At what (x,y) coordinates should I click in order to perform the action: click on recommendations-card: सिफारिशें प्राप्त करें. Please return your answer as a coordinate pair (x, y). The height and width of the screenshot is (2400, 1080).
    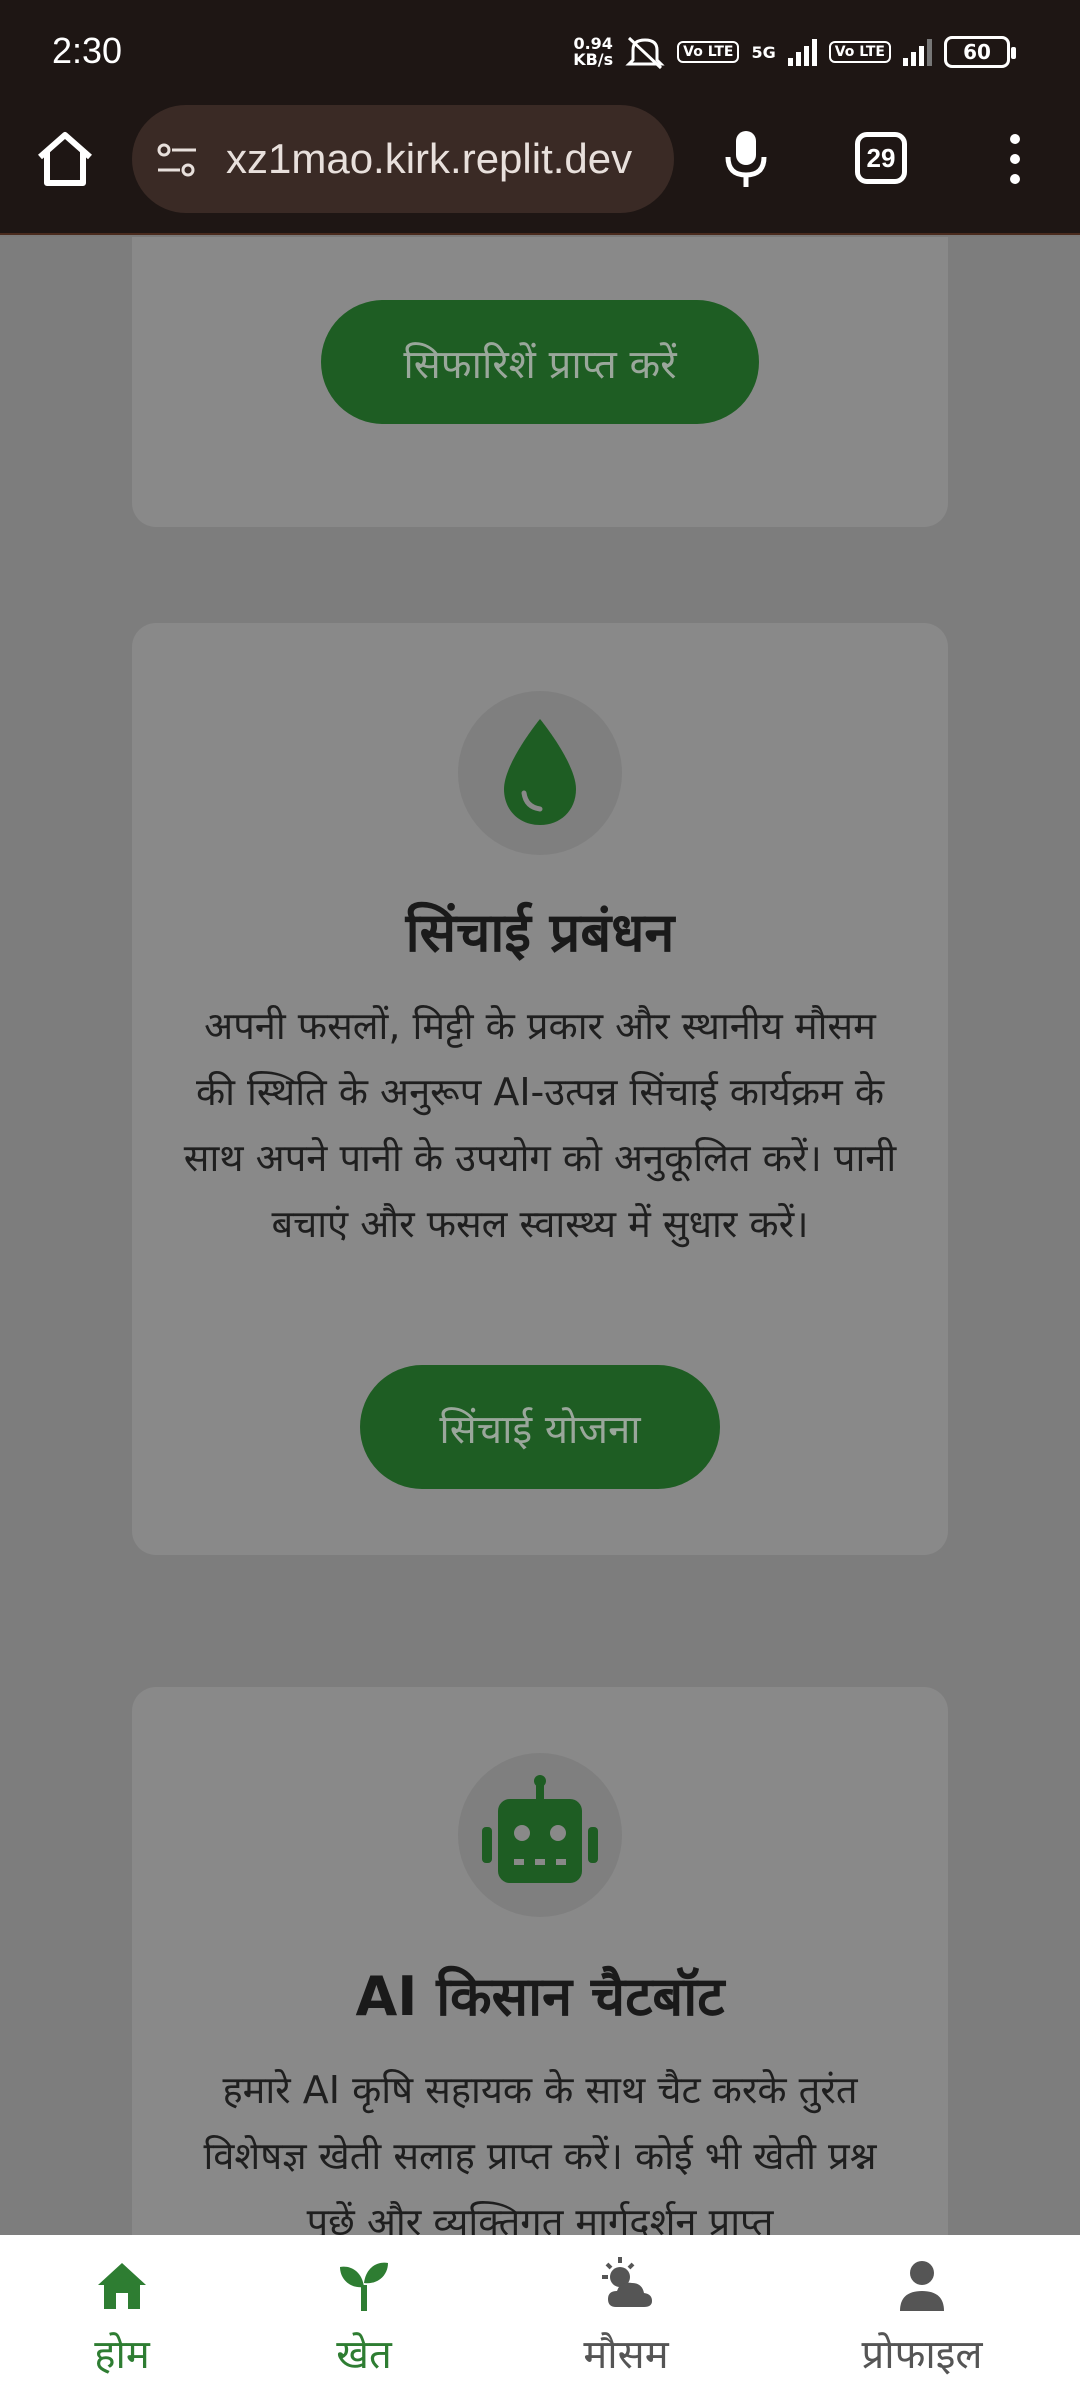
    Looking at the image, I should click on (540, 382).